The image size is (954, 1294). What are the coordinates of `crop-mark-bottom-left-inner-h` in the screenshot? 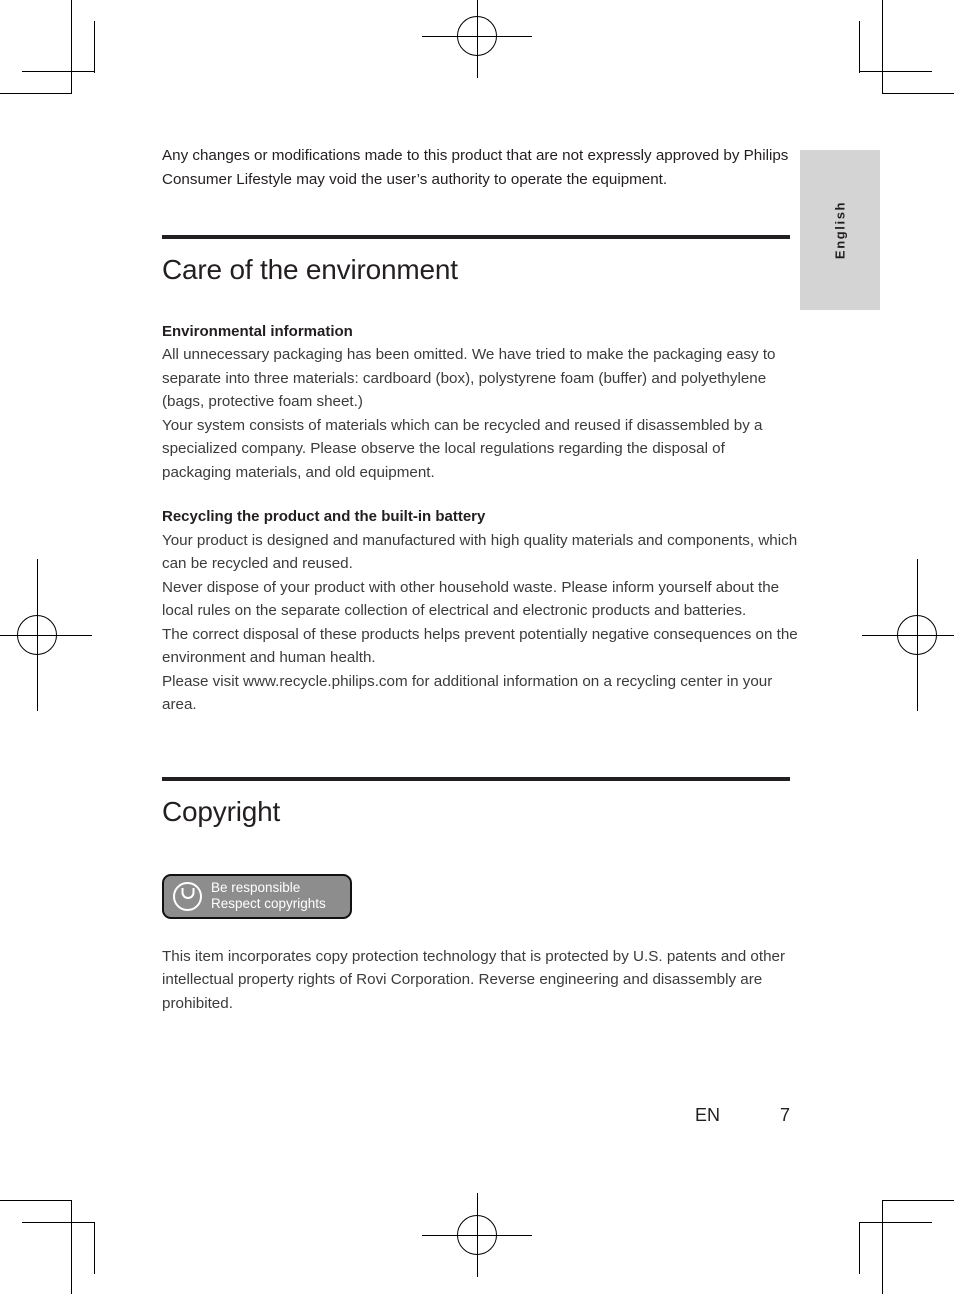 It's located at (58, 1222).